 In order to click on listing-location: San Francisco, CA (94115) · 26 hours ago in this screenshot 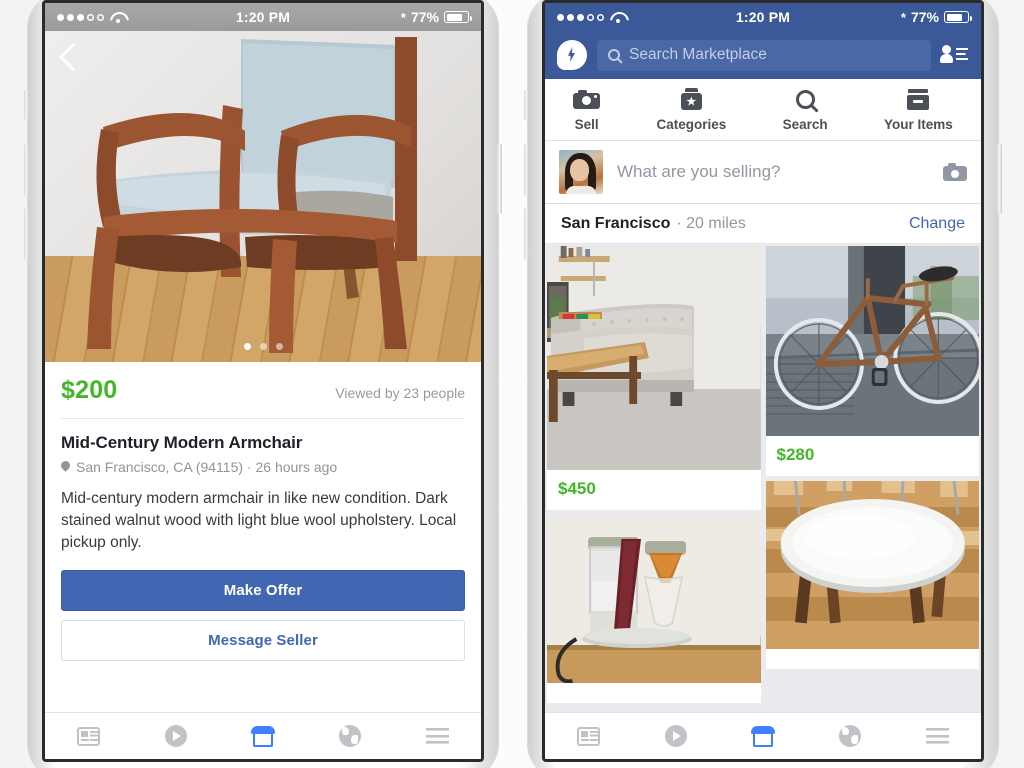, I will do `click(207, 467)`.